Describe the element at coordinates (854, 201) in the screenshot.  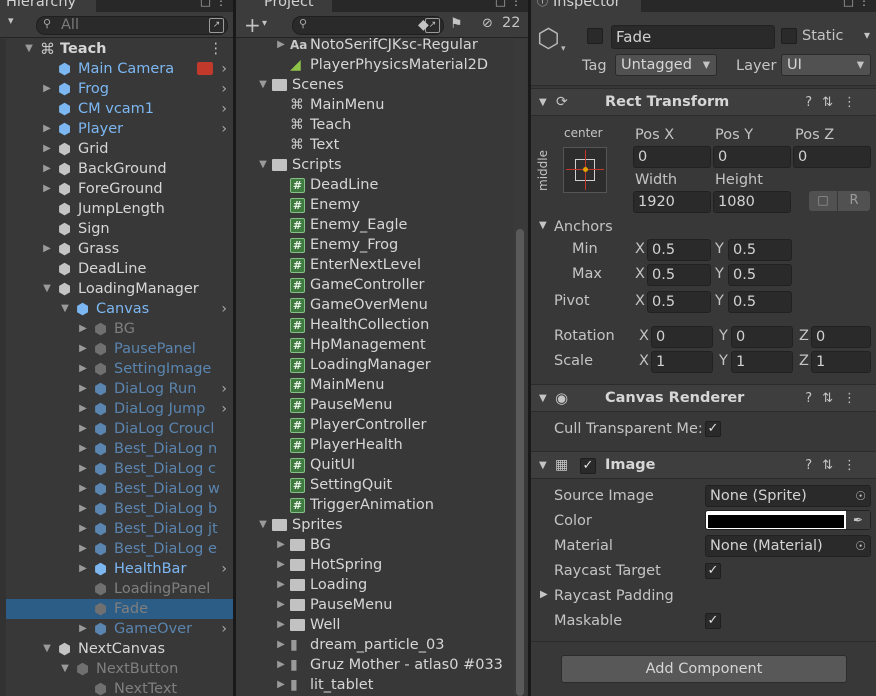
I see `raw-edit-button: R` at that location.